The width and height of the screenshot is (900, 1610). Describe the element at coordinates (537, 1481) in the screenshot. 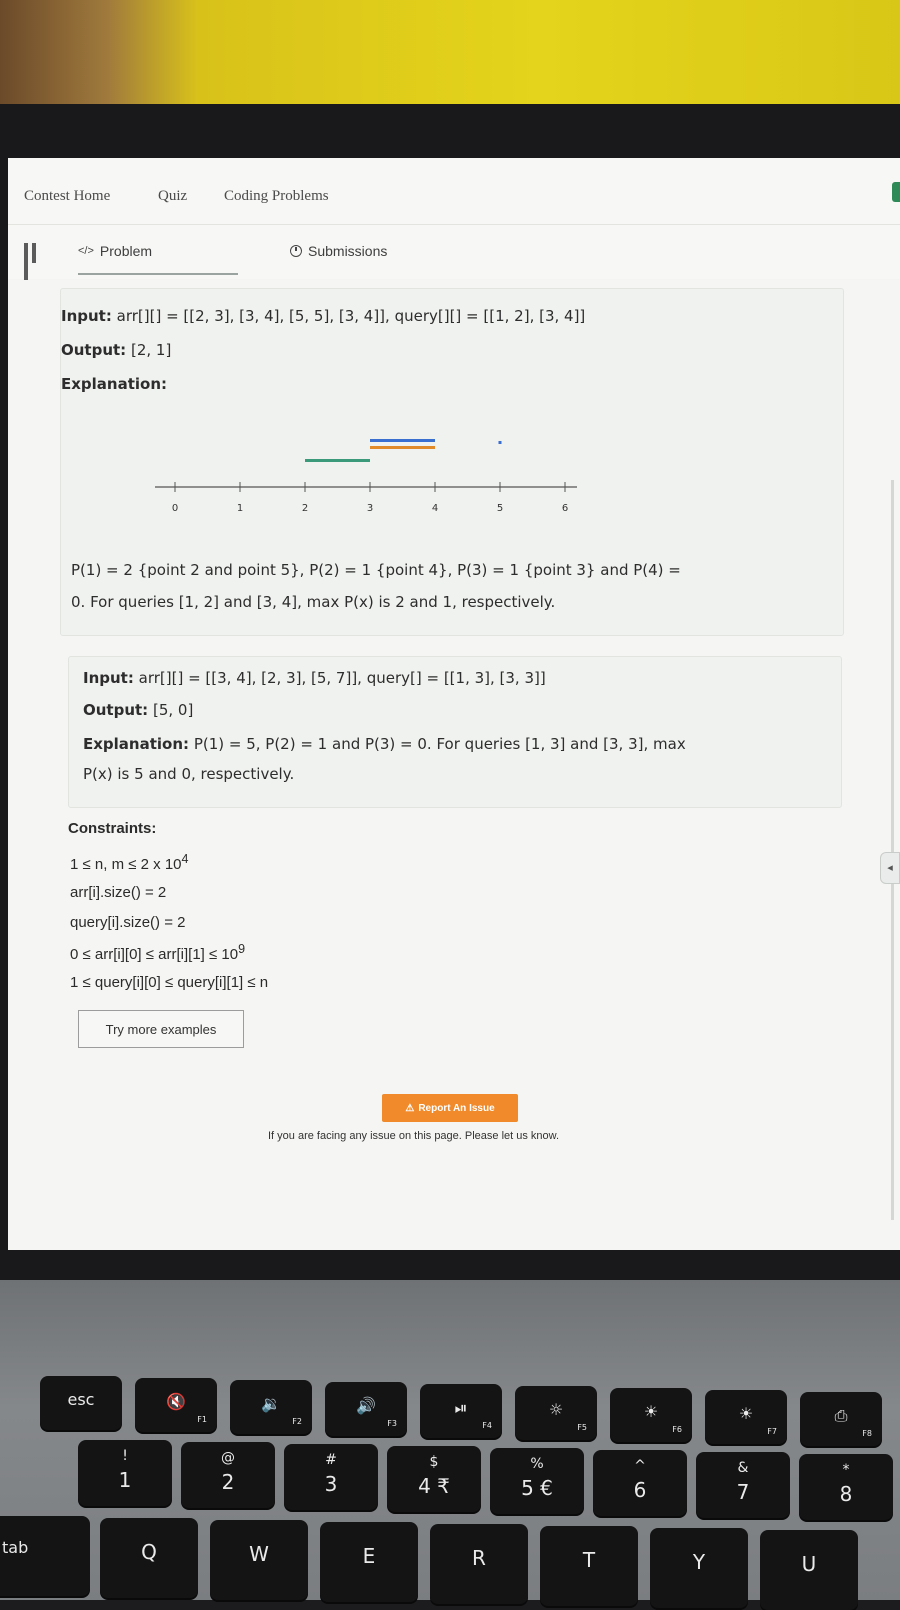

I see `number-key: % 5 €` at that location.